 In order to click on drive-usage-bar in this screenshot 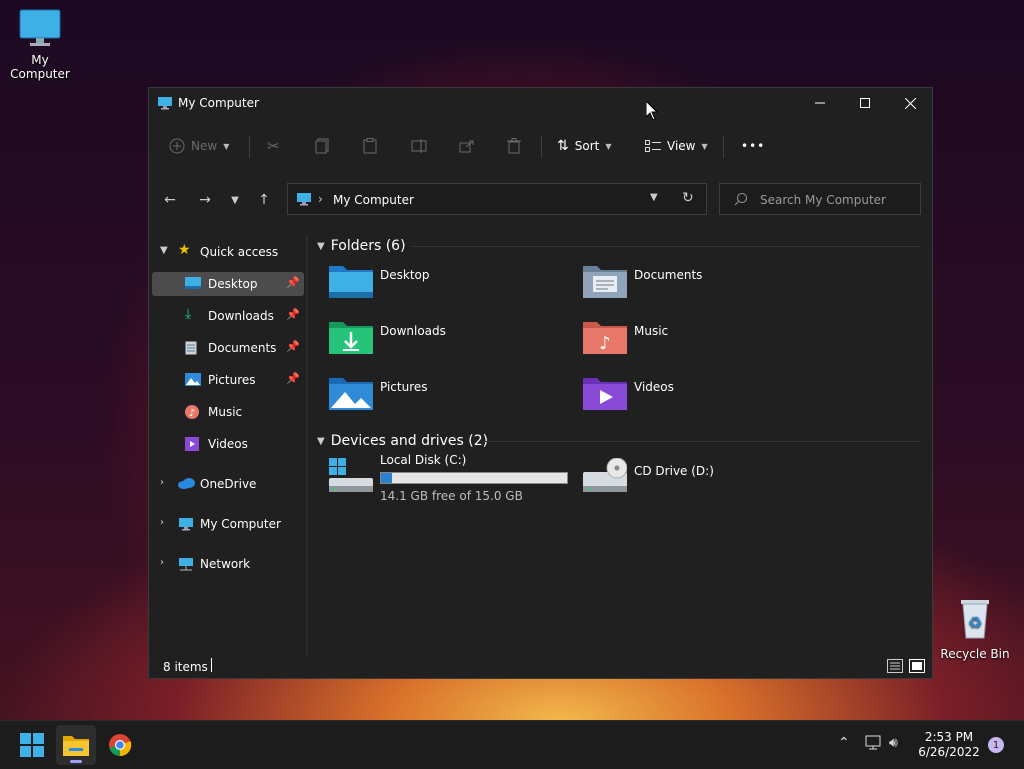, I will do `click(474, 478)`.